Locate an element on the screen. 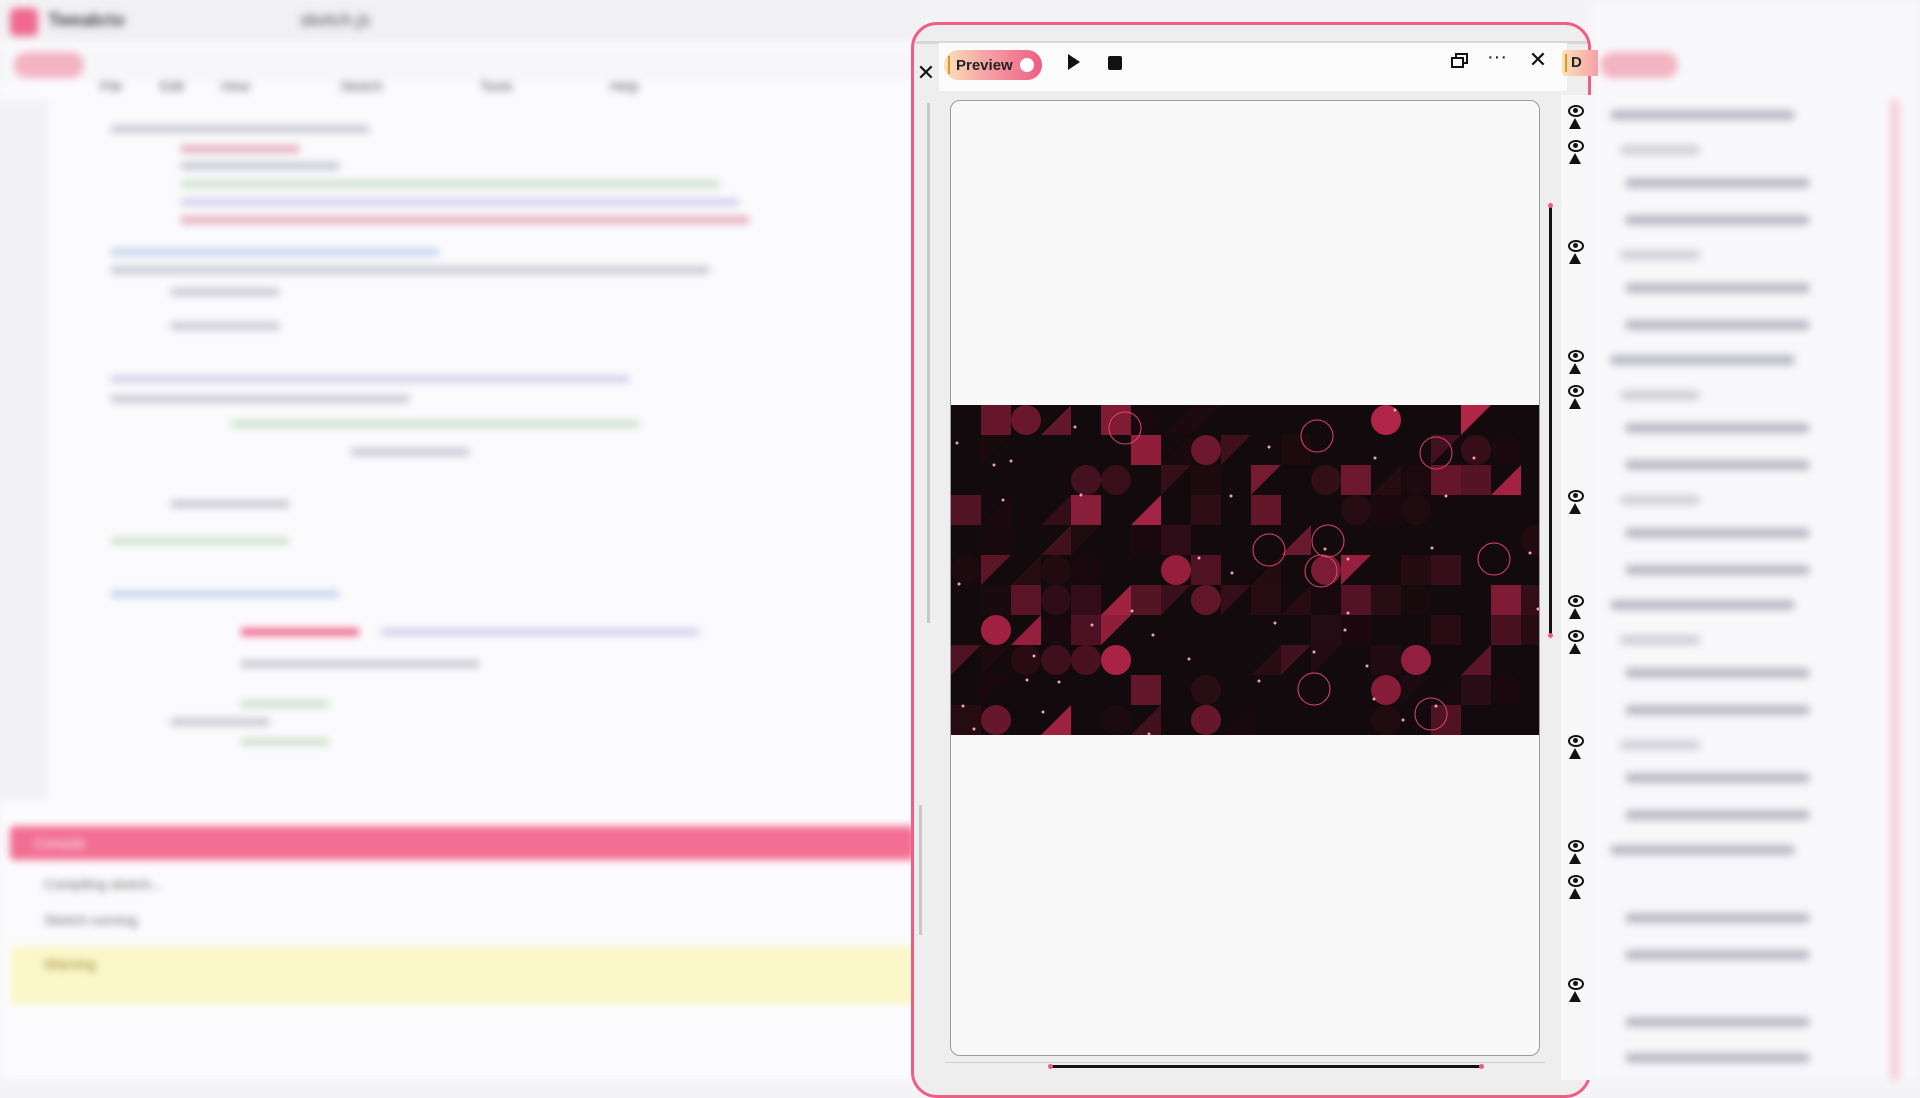 This screenshot has height=1098, width=1920. vertical-scrollbar is located at coordinates (1550, 421).